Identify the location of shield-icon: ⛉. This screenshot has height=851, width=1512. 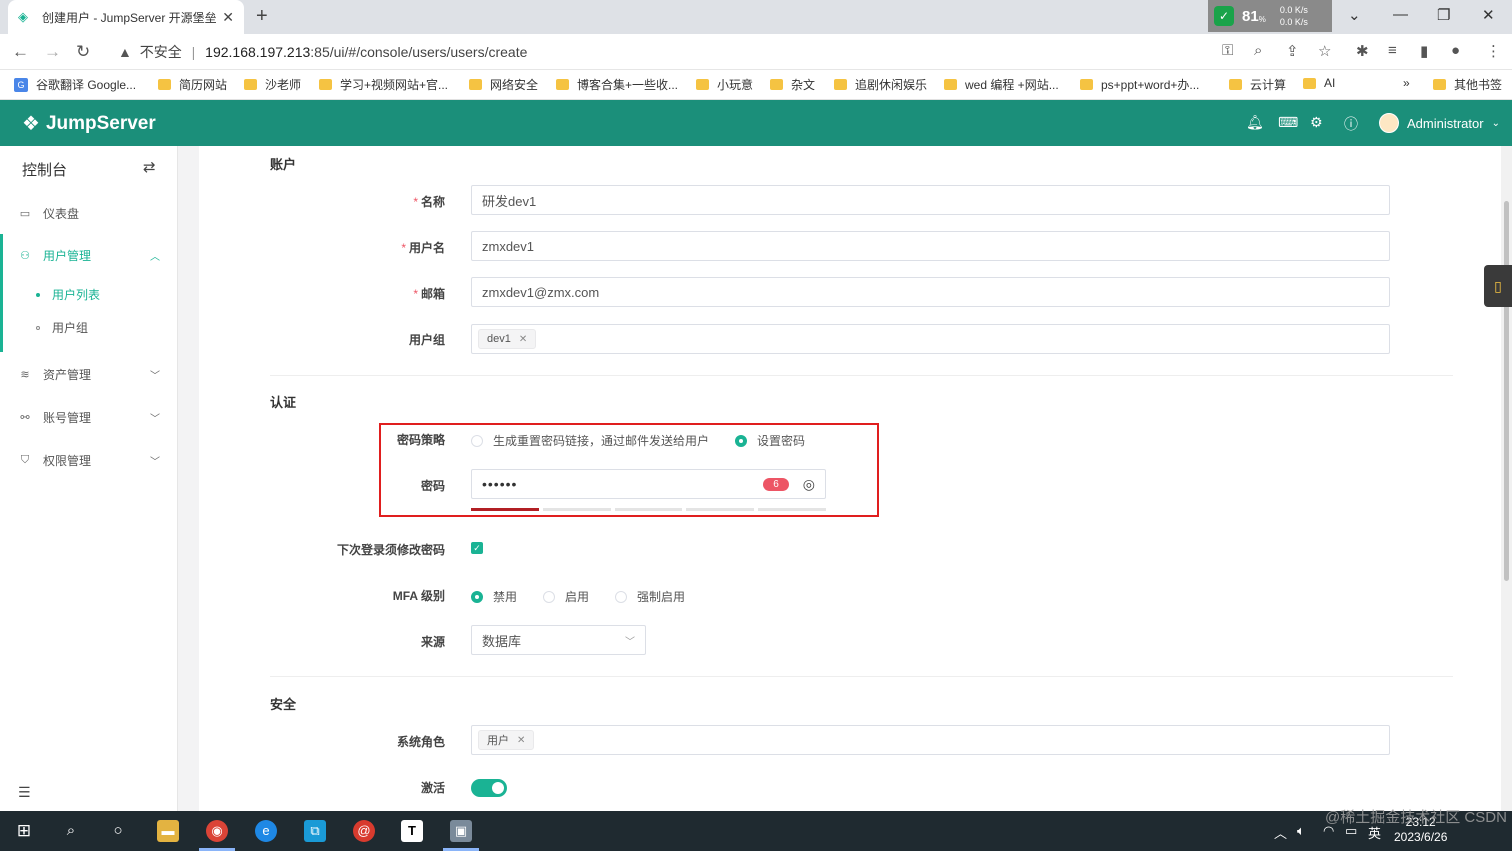
(25, 459).